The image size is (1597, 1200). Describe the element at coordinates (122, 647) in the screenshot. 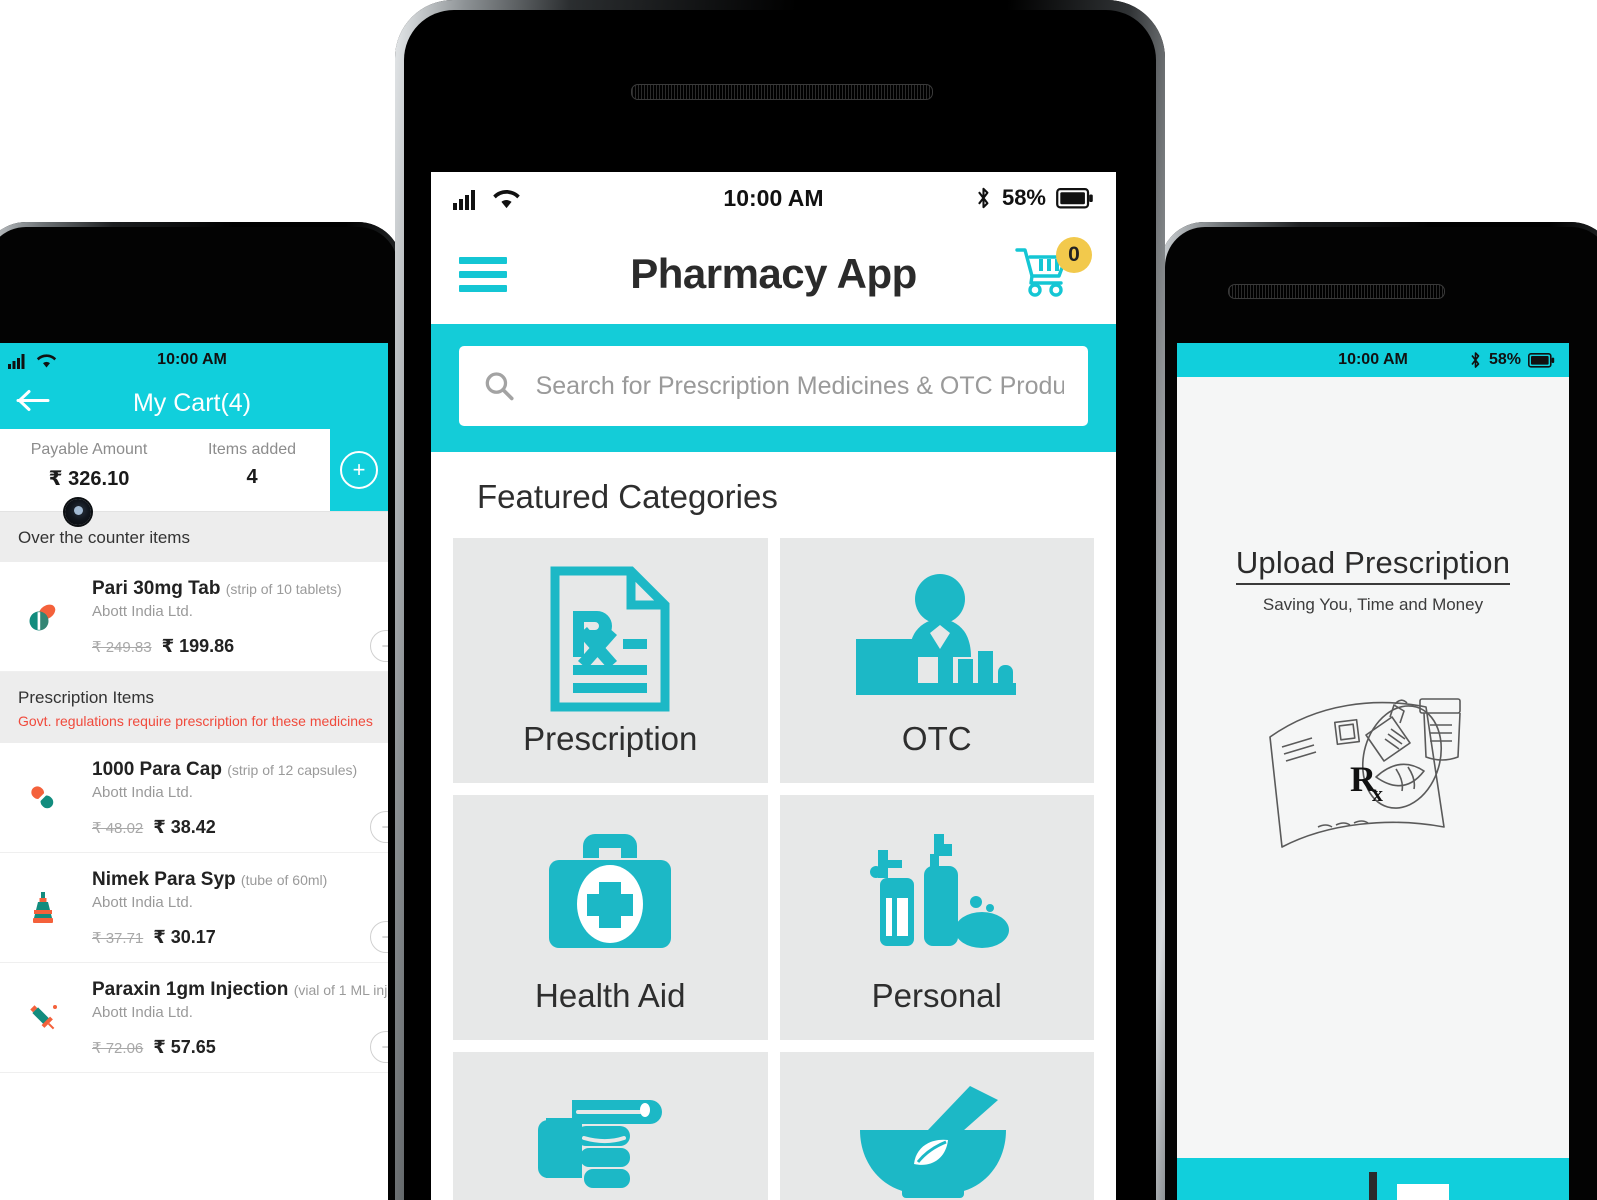

I see `cart-item-mrp: ₹ 249.83` at that location.